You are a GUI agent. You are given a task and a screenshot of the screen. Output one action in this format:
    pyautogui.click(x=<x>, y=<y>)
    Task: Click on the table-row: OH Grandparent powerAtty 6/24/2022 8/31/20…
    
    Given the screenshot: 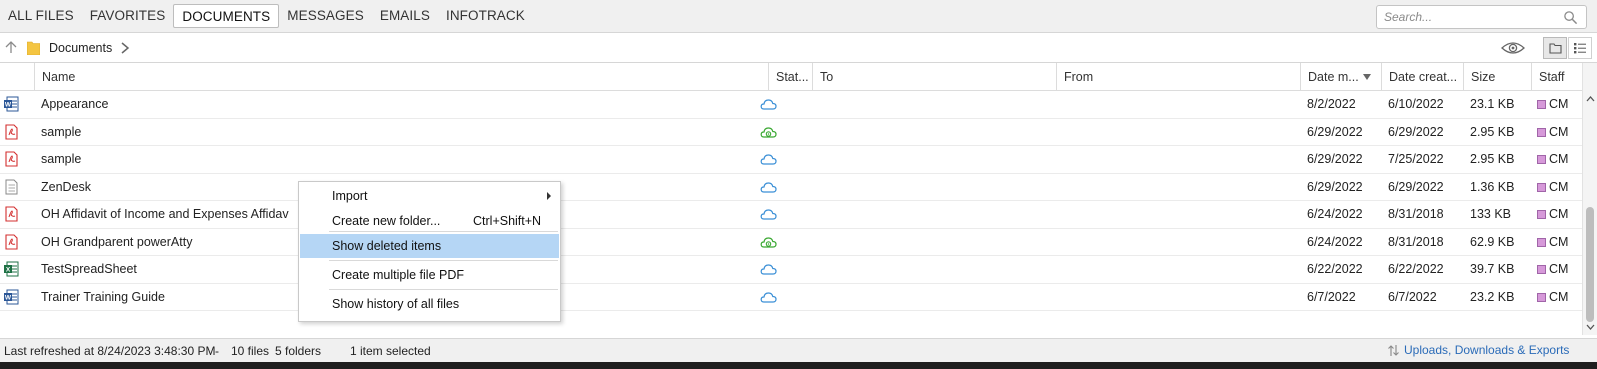 What is the action you would take?
    pyautogui.click(x=791, y=242)
    